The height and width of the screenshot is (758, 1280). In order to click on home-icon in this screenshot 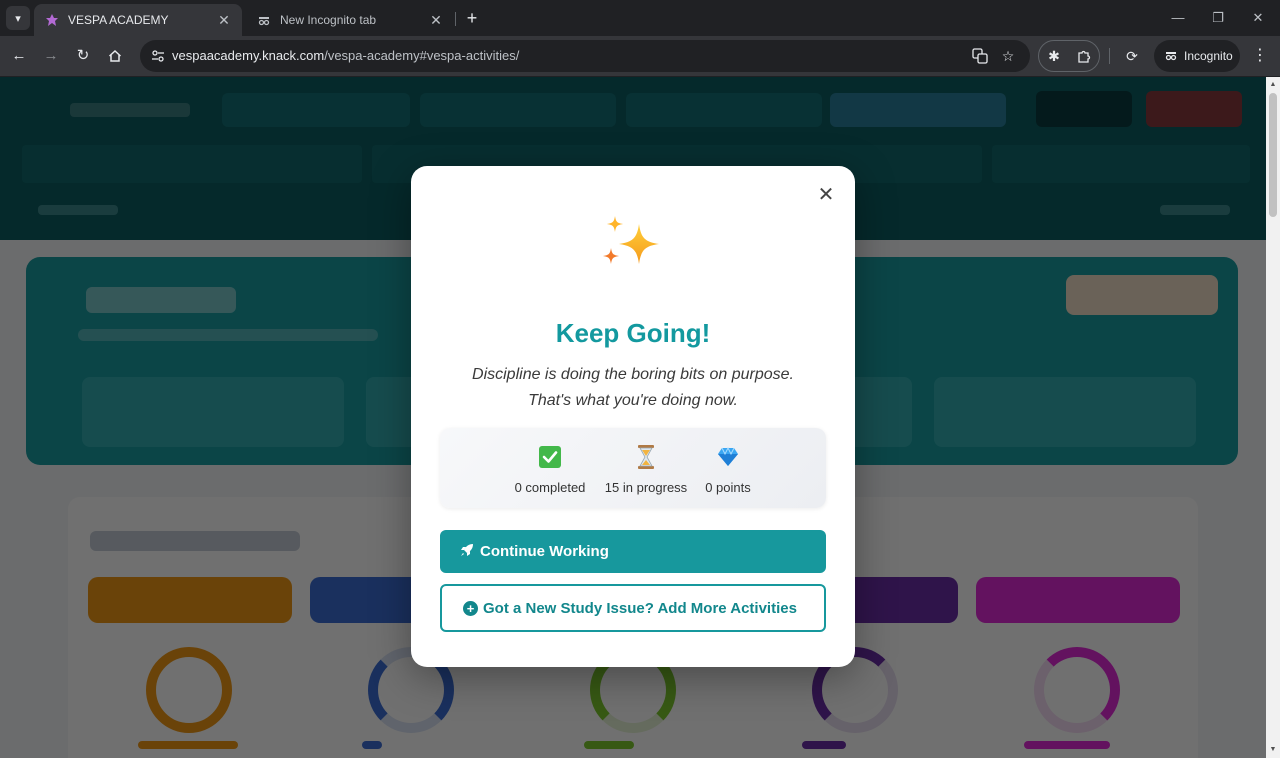, I will do `click(115, 56)`.